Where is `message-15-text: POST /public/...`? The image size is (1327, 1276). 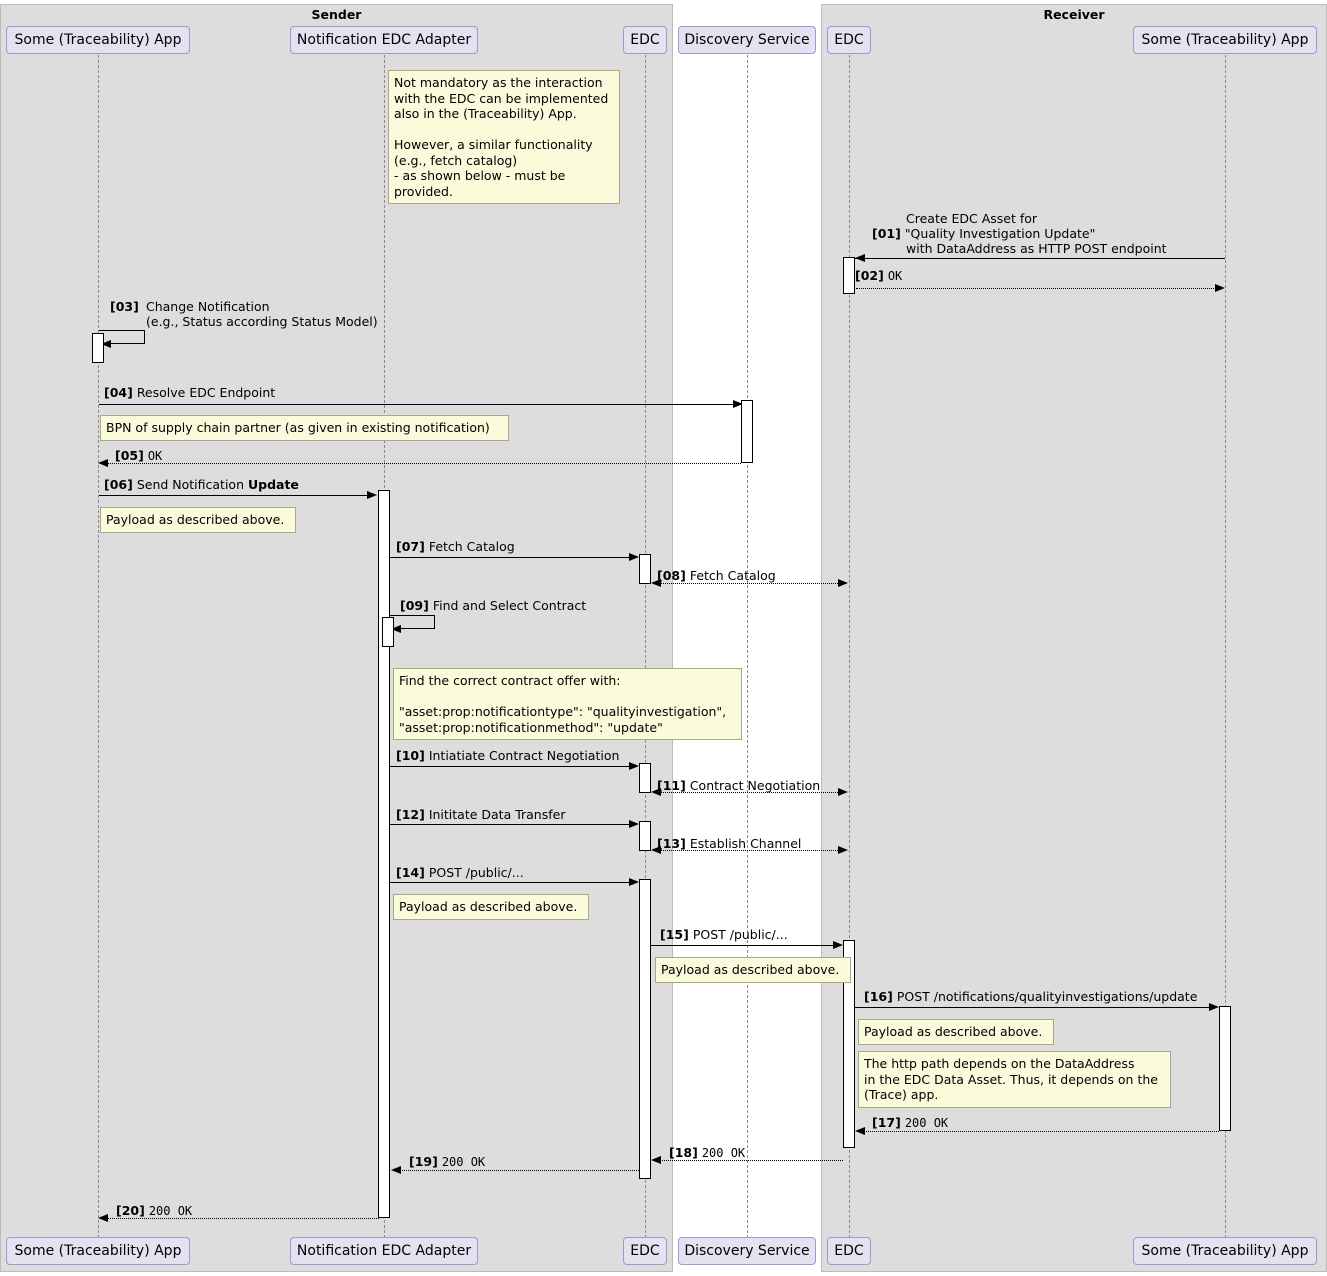
message-15-text: POST /public/... is located at coordinates (740, 934).